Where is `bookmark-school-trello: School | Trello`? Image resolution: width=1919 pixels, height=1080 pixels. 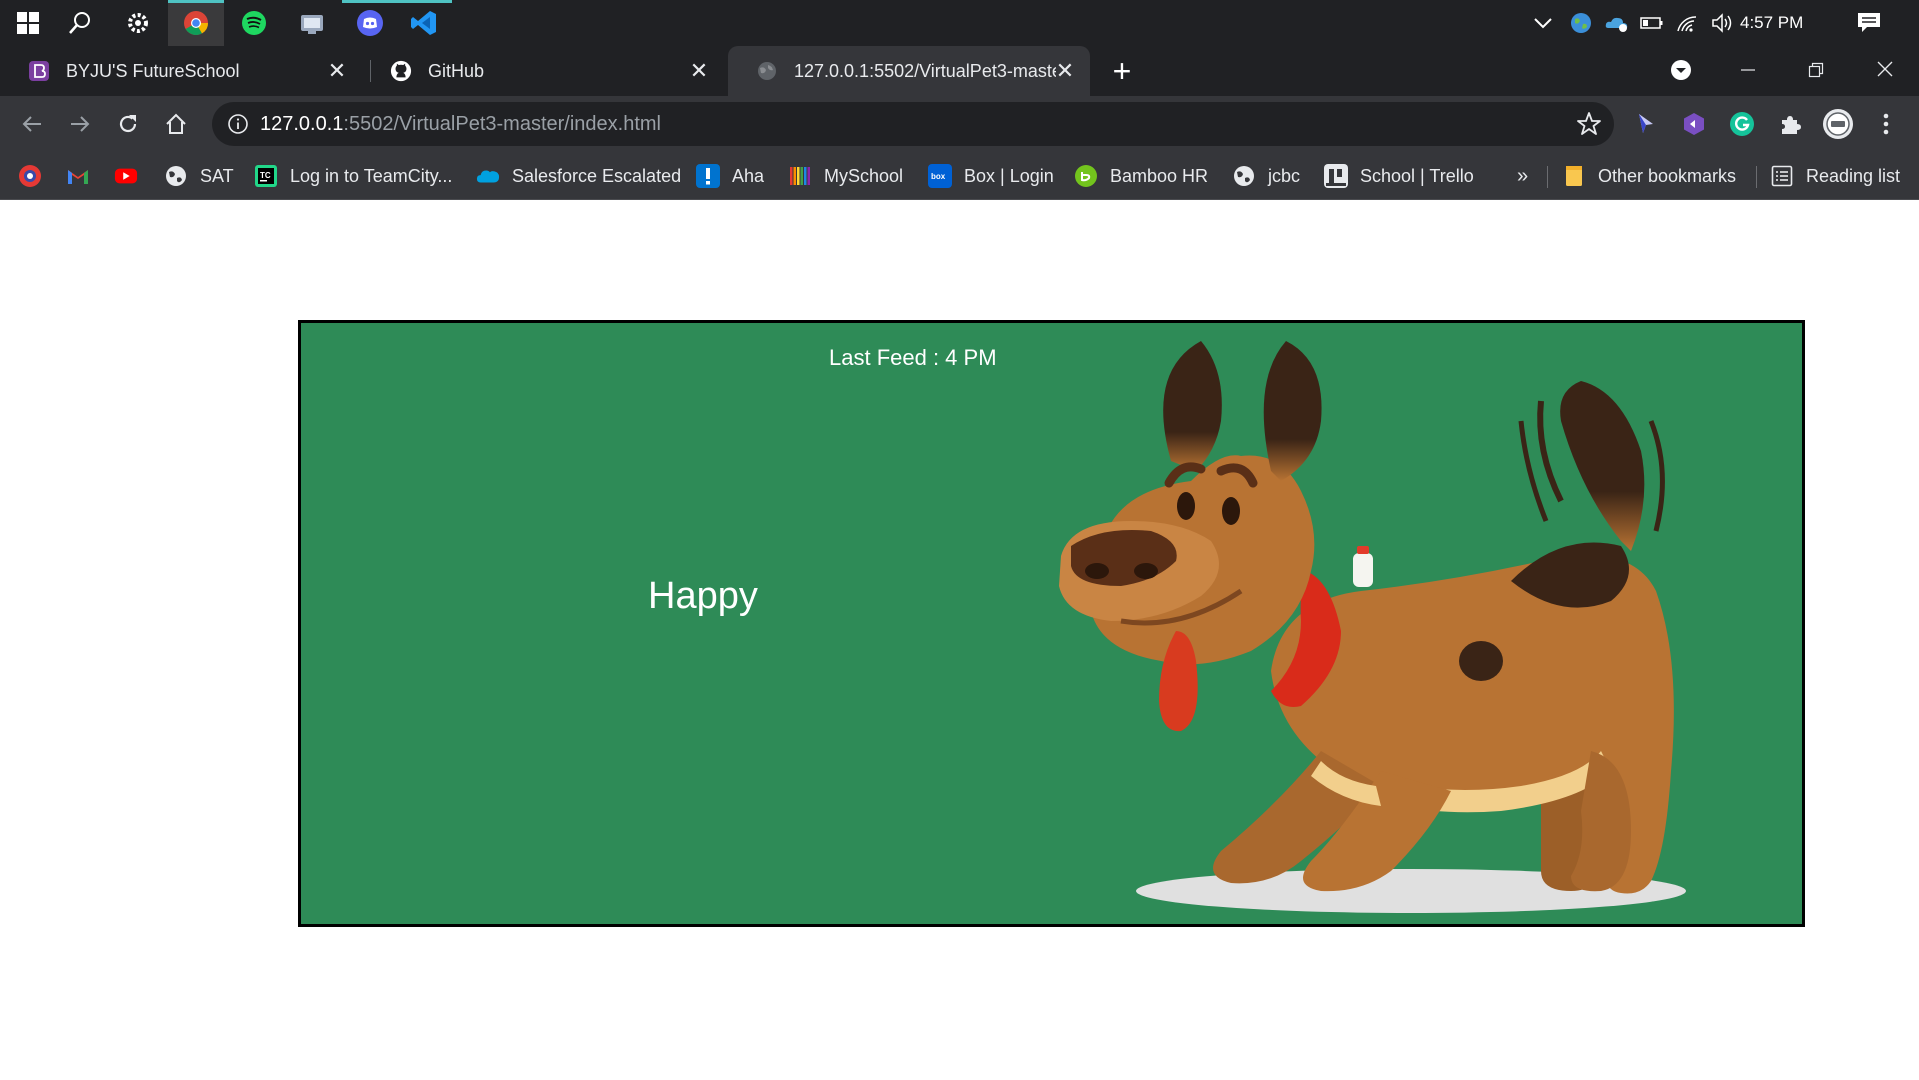
bookmark-school-trello: School | Trello is located at coordinates (1399, 176).